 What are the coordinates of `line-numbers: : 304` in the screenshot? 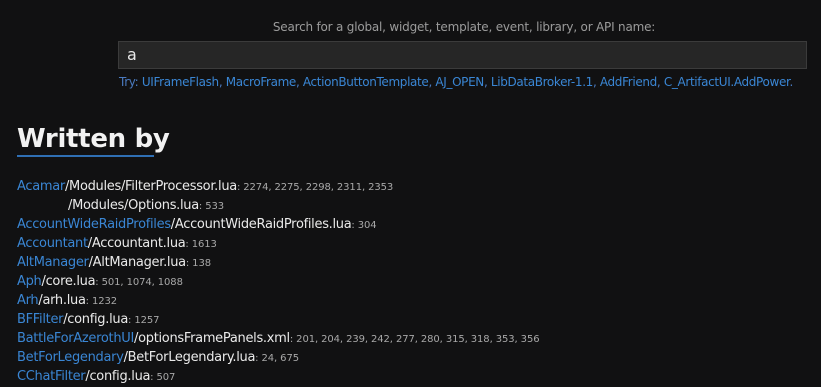 It's located at (364, 225).